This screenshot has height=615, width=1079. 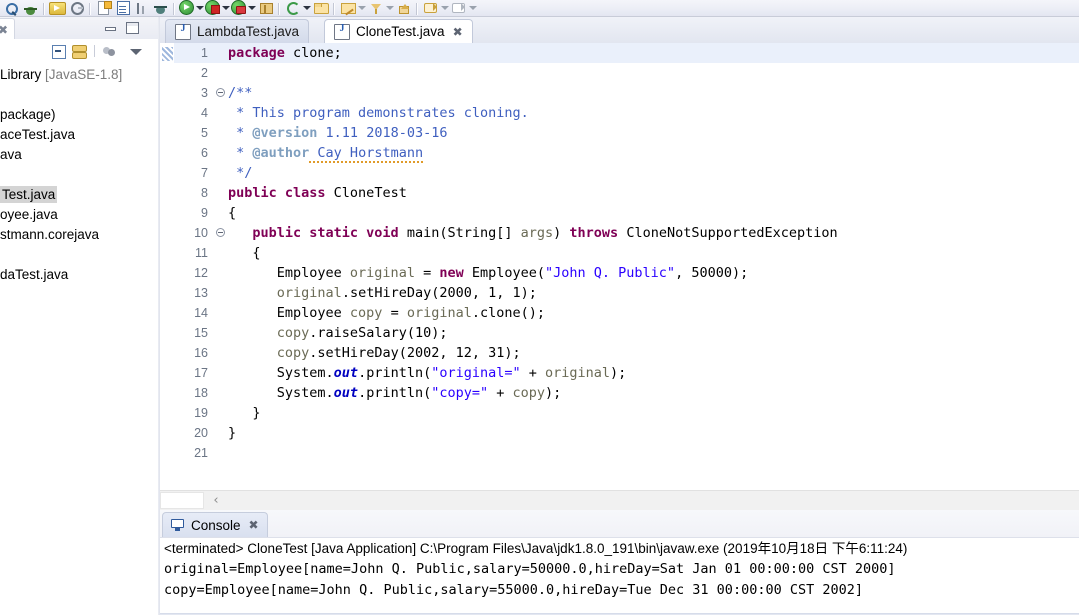 I want to click on folding-column, so click(x=221, y=263).